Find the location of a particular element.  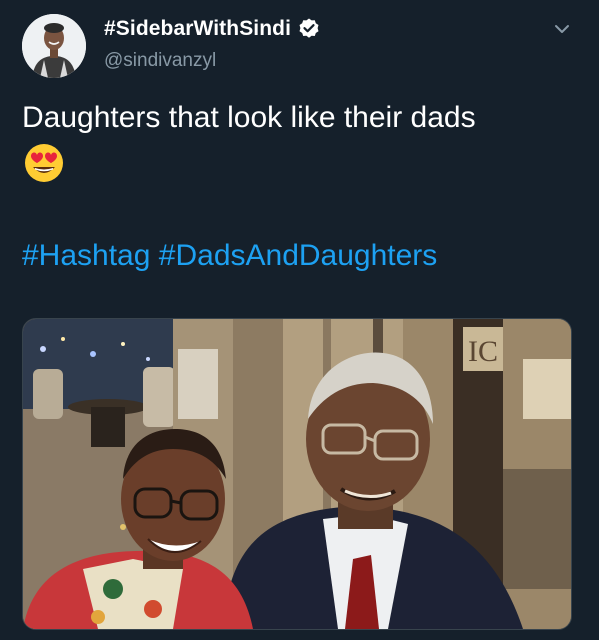

author-names: #SidebarWithSindi @sindivanzyl is located at coordinates (212, 43).